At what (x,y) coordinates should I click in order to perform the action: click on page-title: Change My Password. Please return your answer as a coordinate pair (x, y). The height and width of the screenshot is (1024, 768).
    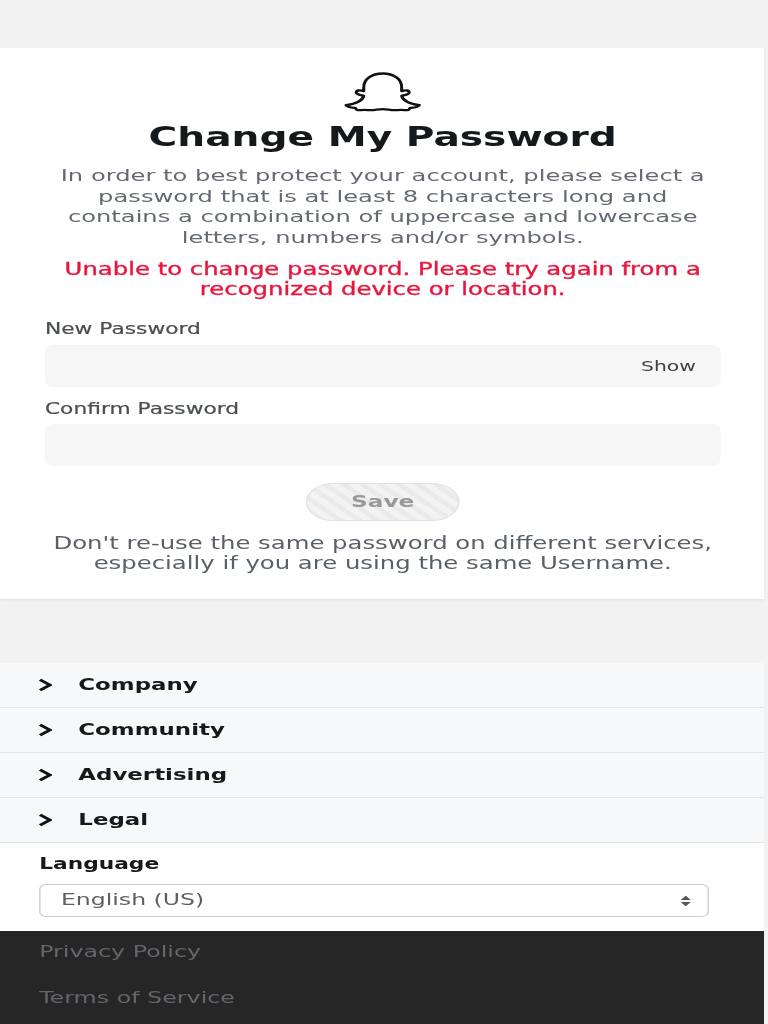
    Looking at the image, I should click on (382, 137).